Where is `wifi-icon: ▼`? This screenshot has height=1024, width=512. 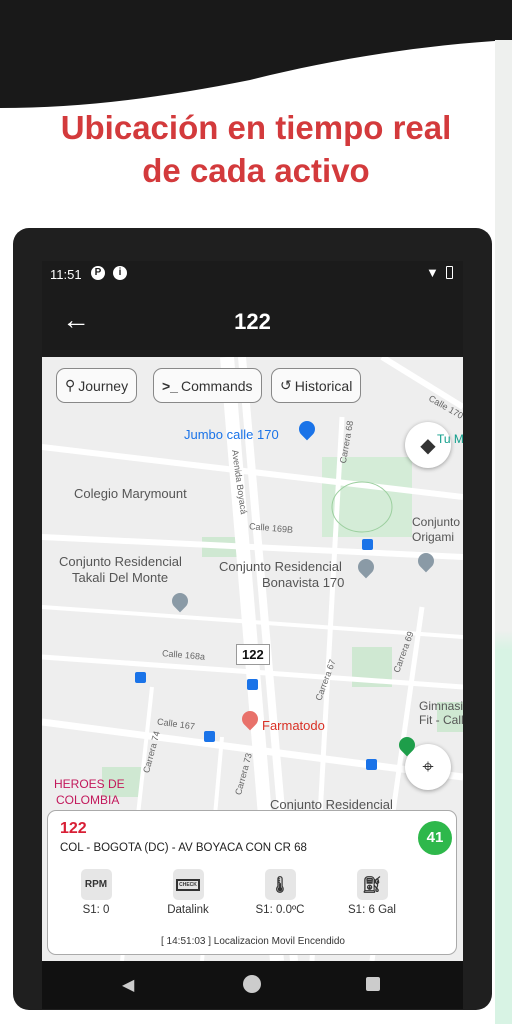
wifi-icon: ▼ is located at coordinates (432, 272).